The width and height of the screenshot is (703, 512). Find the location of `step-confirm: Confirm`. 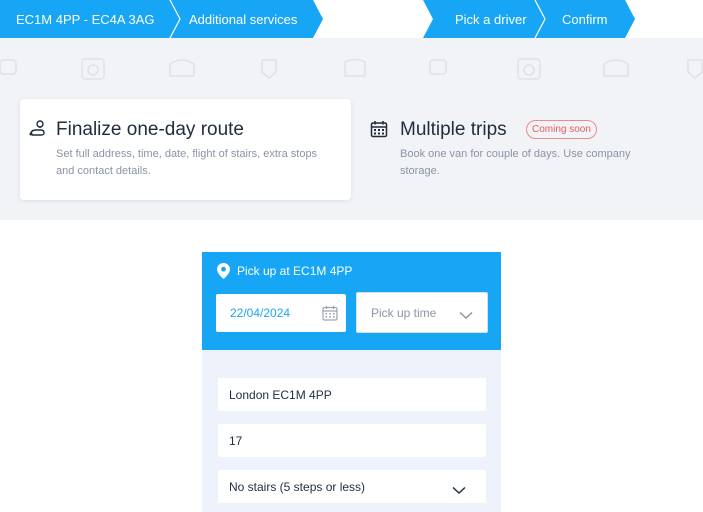

step-confirm: Confirm is located at coordinates (585, 19).